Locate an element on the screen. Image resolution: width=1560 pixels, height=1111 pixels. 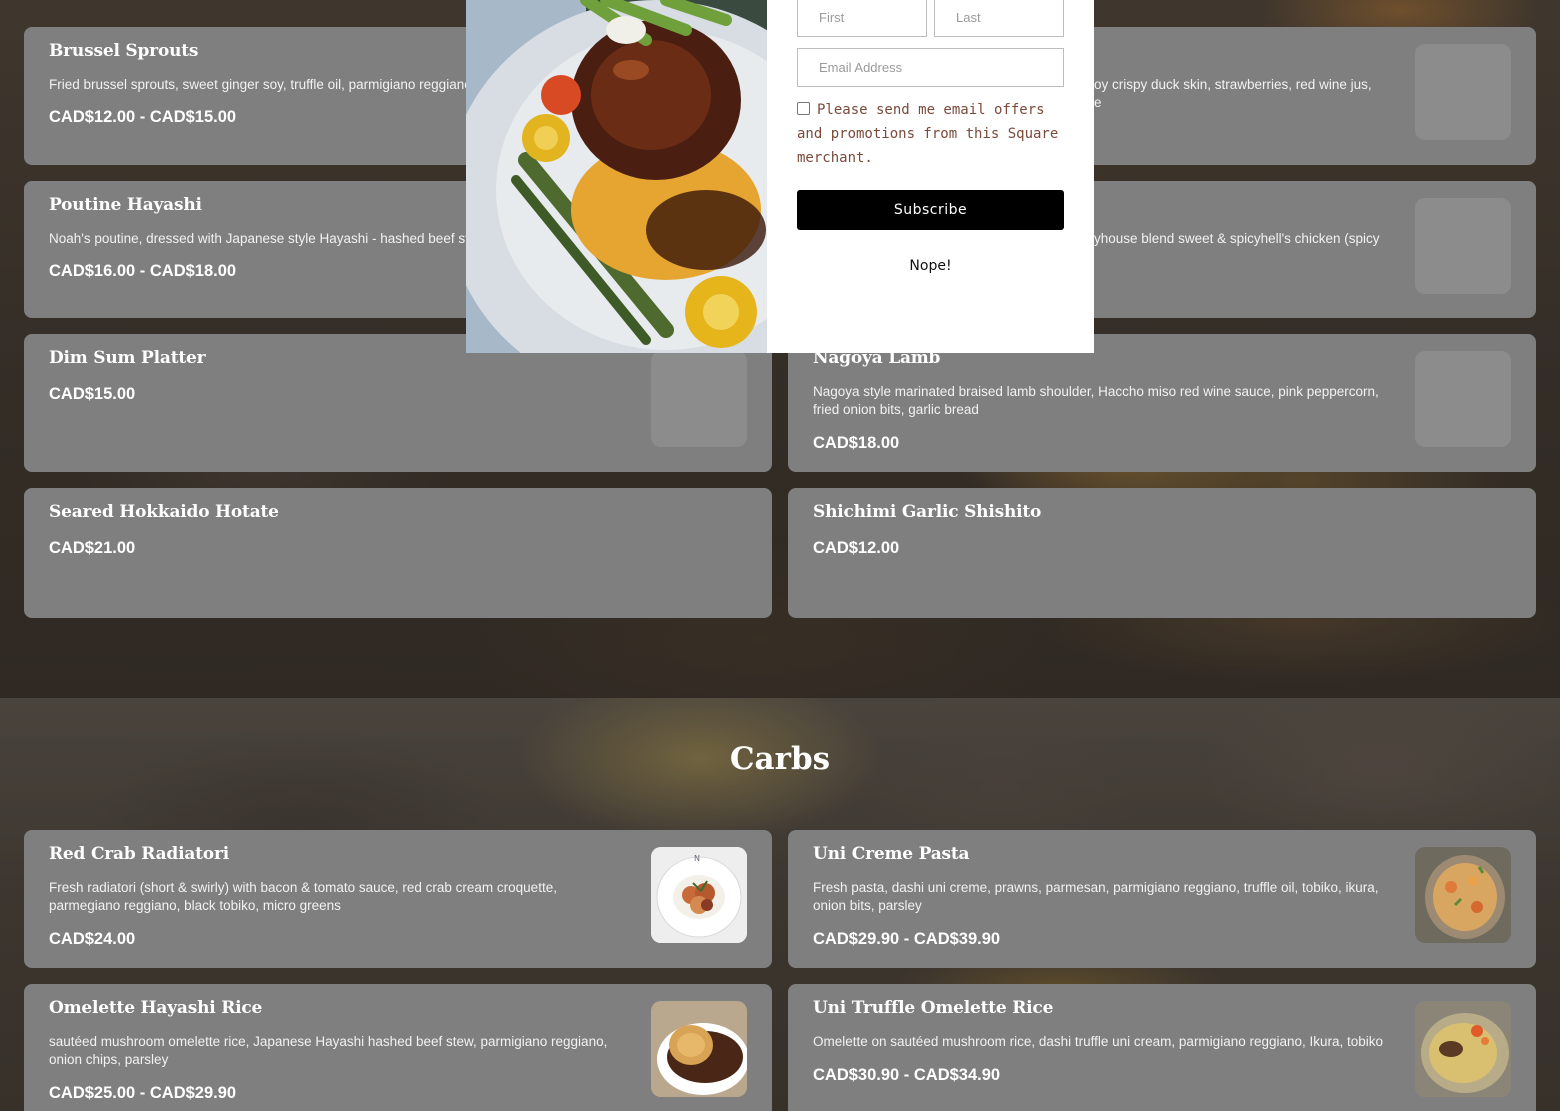
menu-item-price: CAD$21.00 is located at coordinates (92, 548).